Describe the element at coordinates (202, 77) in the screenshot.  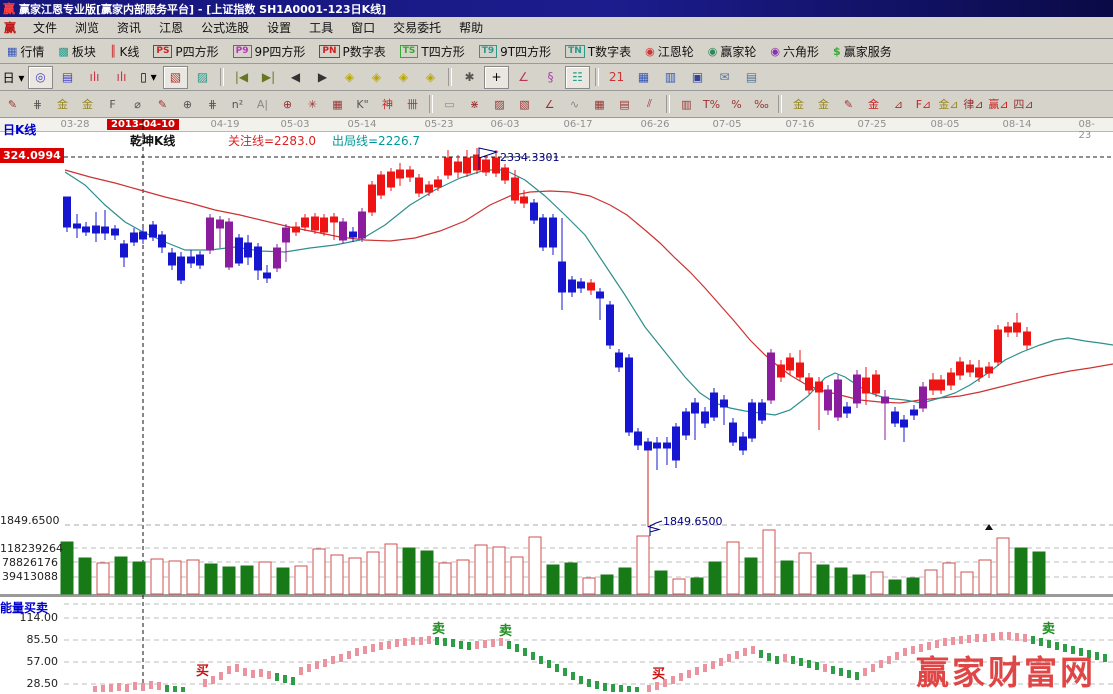
I see `color-chart-button: ▨` at that location.